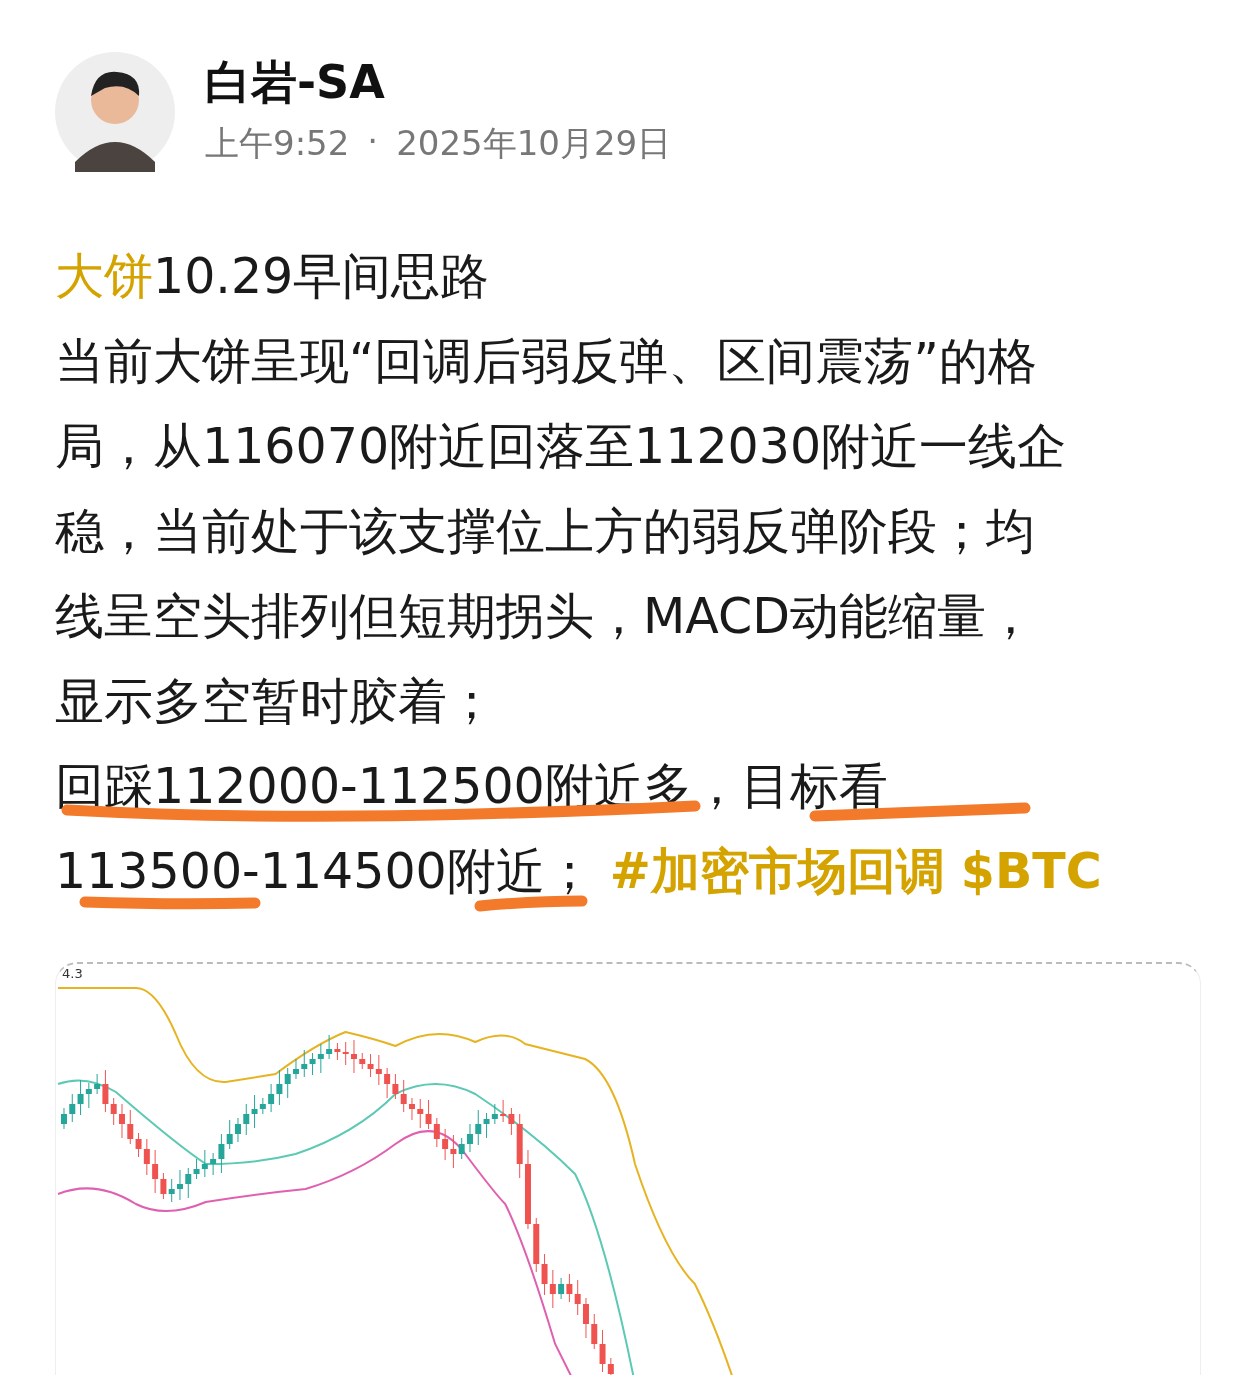 This screenshot has width=1256, height=1375. What do you see at coordinates (545, 531) in the screenshot?
I see `post-text-line: 稳，当前处于该支撑位上方的弱反弹阶段；均` at bounding box center [545, 531].